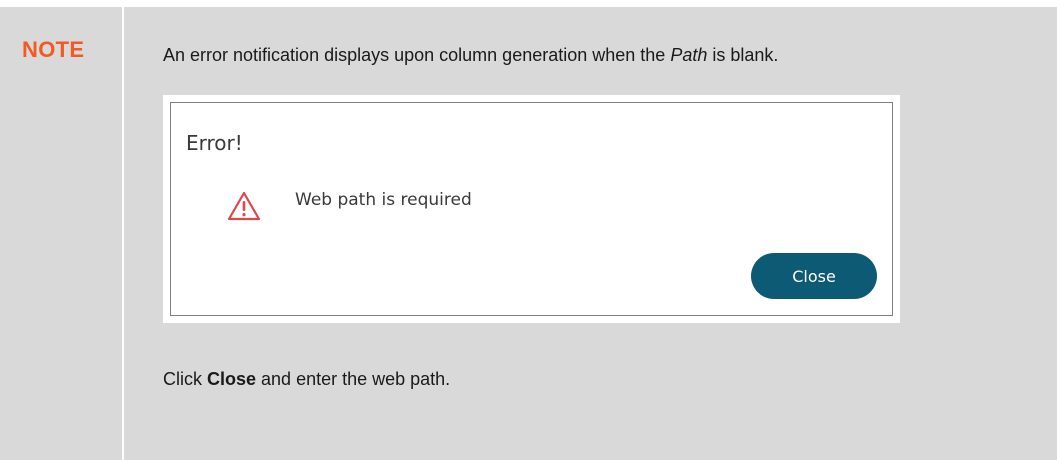 Image resolution: width=1057 pixels, height=460 pixels. I want to click on intro-after: is blank., so click(743, 55).